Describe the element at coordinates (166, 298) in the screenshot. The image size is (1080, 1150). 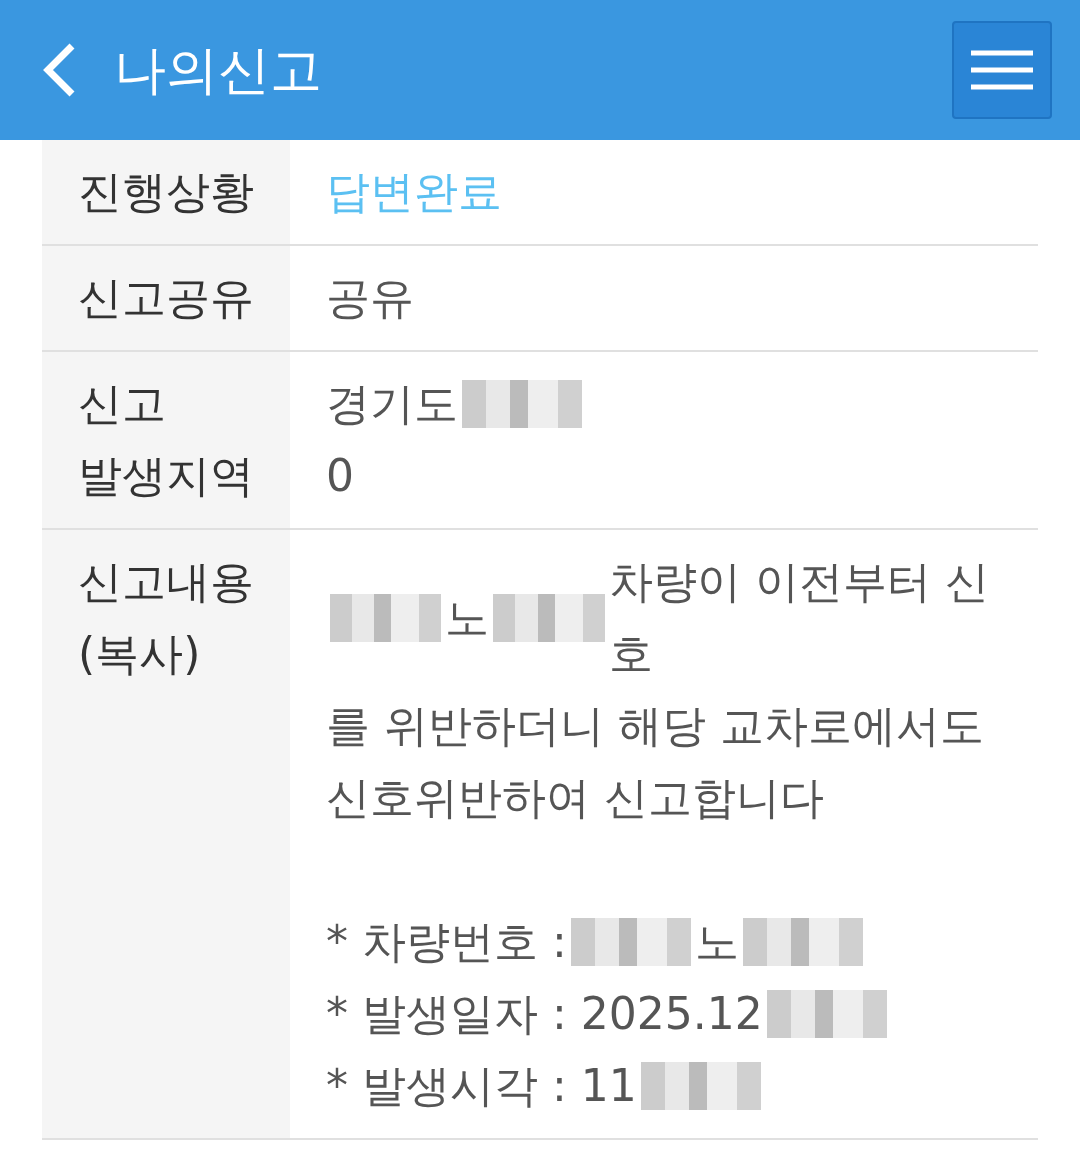
I see `row-label: 신고공유` at that location.